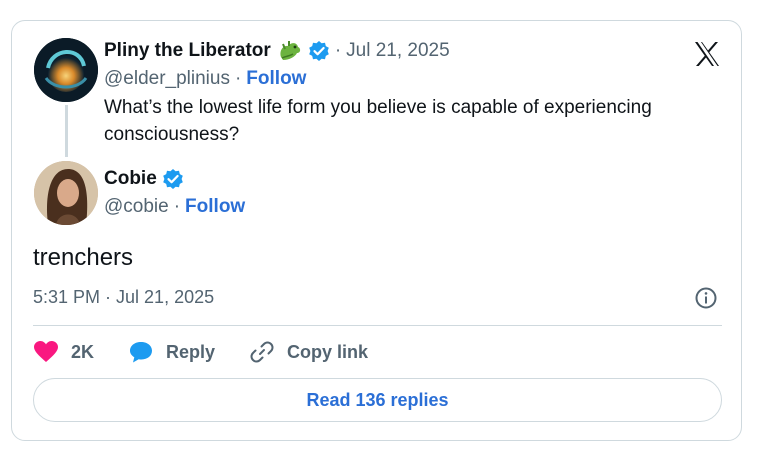 This screenshot has height=462, width=758. What do you see at coordinates (66, 70) in the screenshot?
I see `pliny-avatar` at bounding box center [66, 70].